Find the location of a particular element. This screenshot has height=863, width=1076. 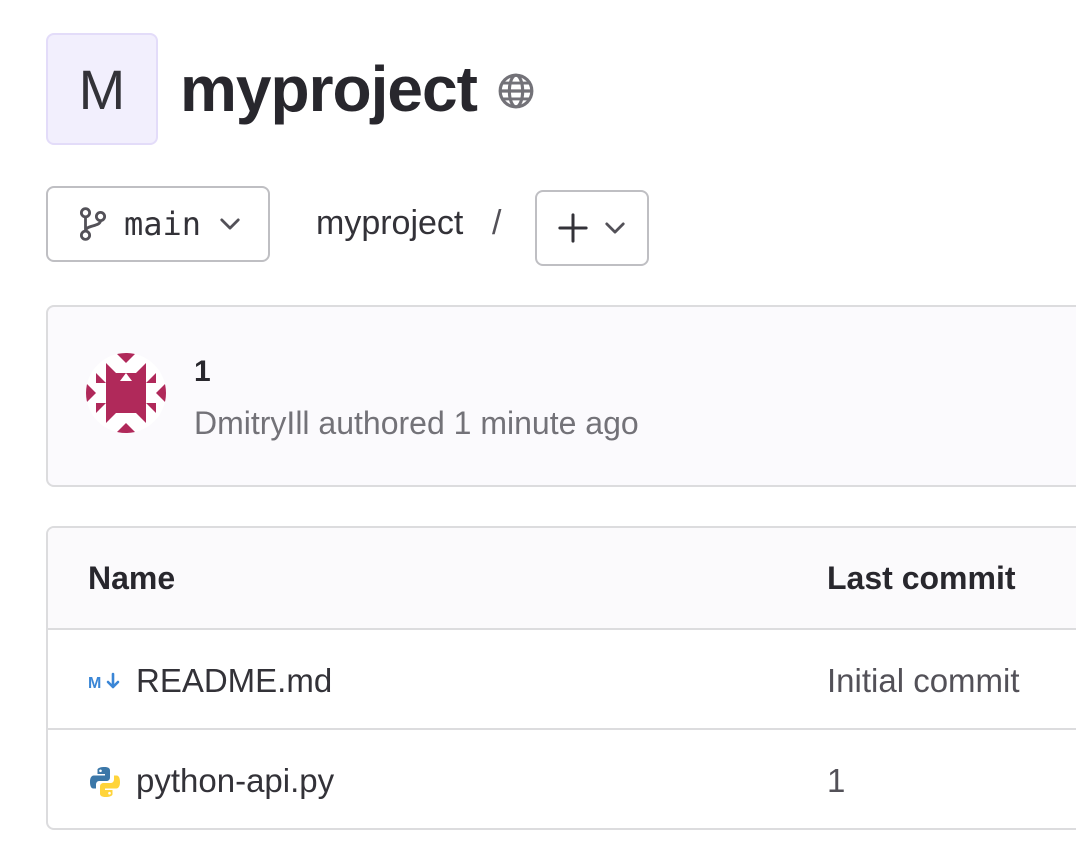

table-row: M README.md Initial commit is located at coordinates (562, 680).